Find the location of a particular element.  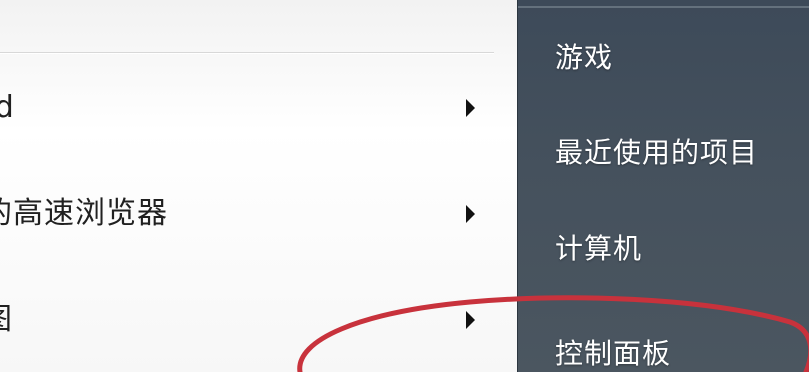

start-menu-item-label: 图 is located at coordinates (6, 320).